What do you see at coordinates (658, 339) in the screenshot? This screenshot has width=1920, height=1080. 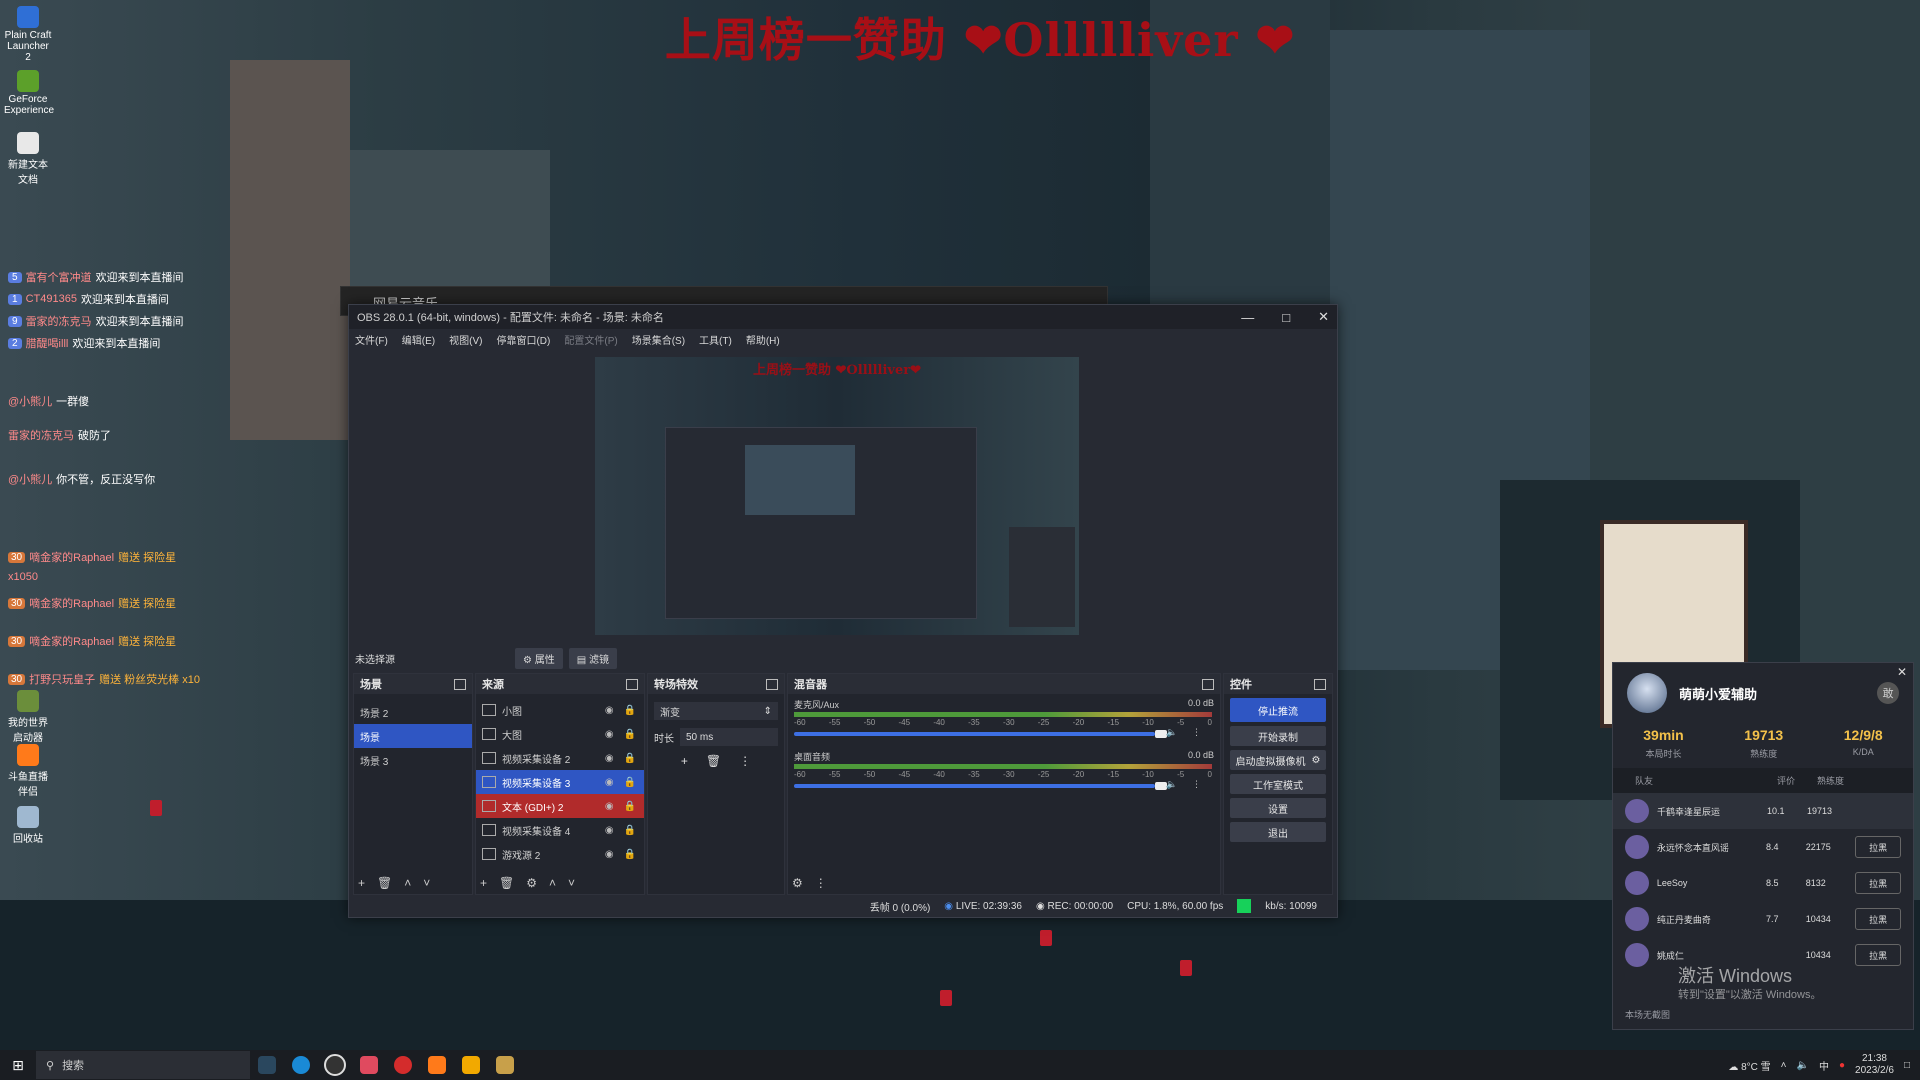 I see `menu-scene-collection: 场景集合(S)` at bounding box center [658, 339].